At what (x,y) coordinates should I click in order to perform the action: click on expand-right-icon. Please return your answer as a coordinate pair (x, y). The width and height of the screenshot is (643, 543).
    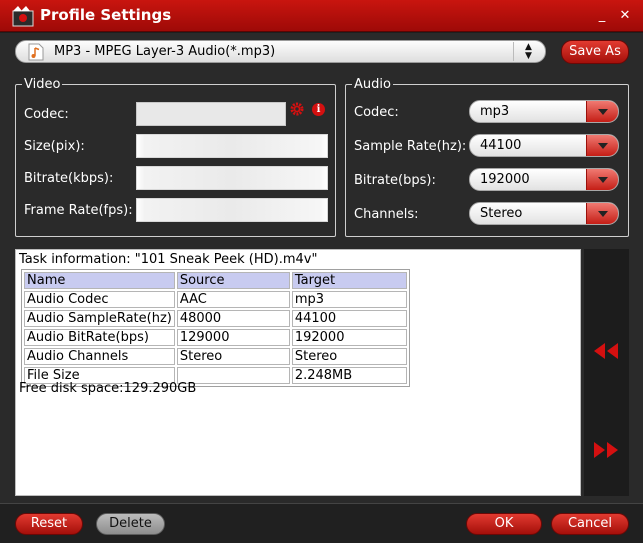
    Looking at the image, I should click on (606, 450).